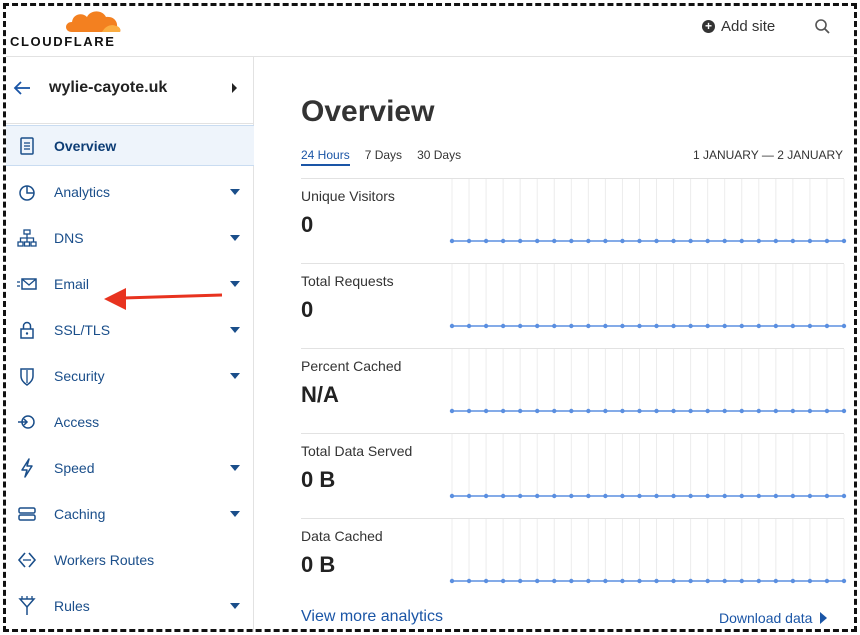  I want to click on tab-30-days: 30 Days, so click(439, 157).